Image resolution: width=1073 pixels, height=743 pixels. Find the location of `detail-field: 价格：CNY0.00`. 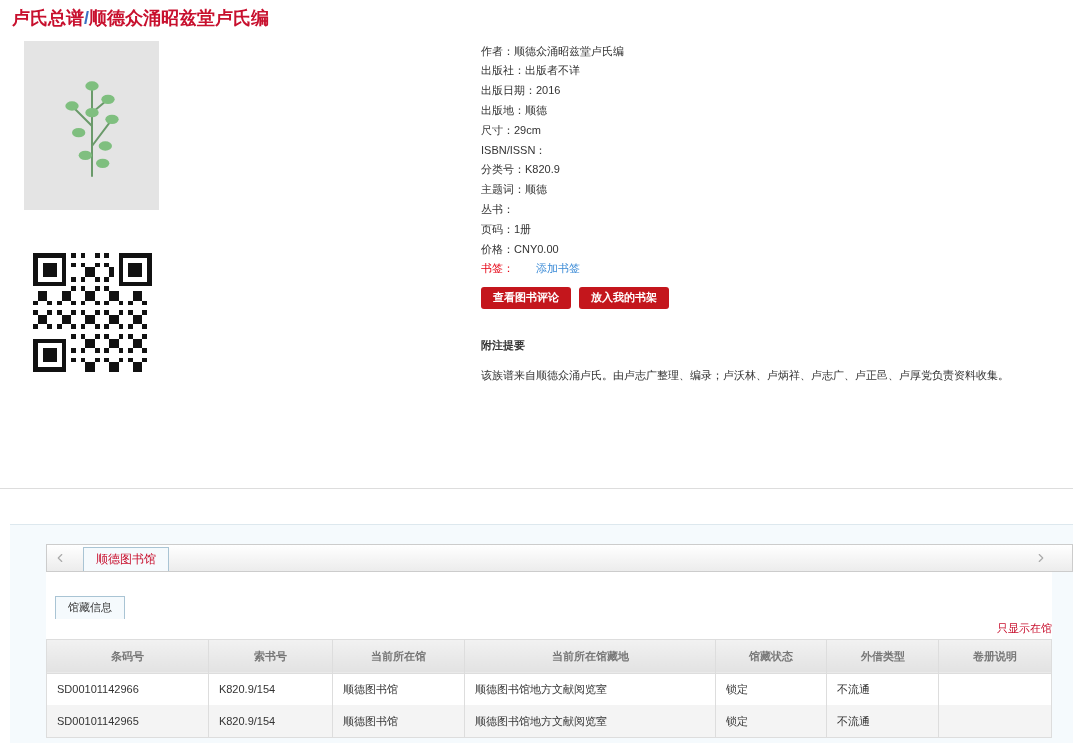

detail-field: 价格：CNY0.00 is located at coordinates (520, 249).